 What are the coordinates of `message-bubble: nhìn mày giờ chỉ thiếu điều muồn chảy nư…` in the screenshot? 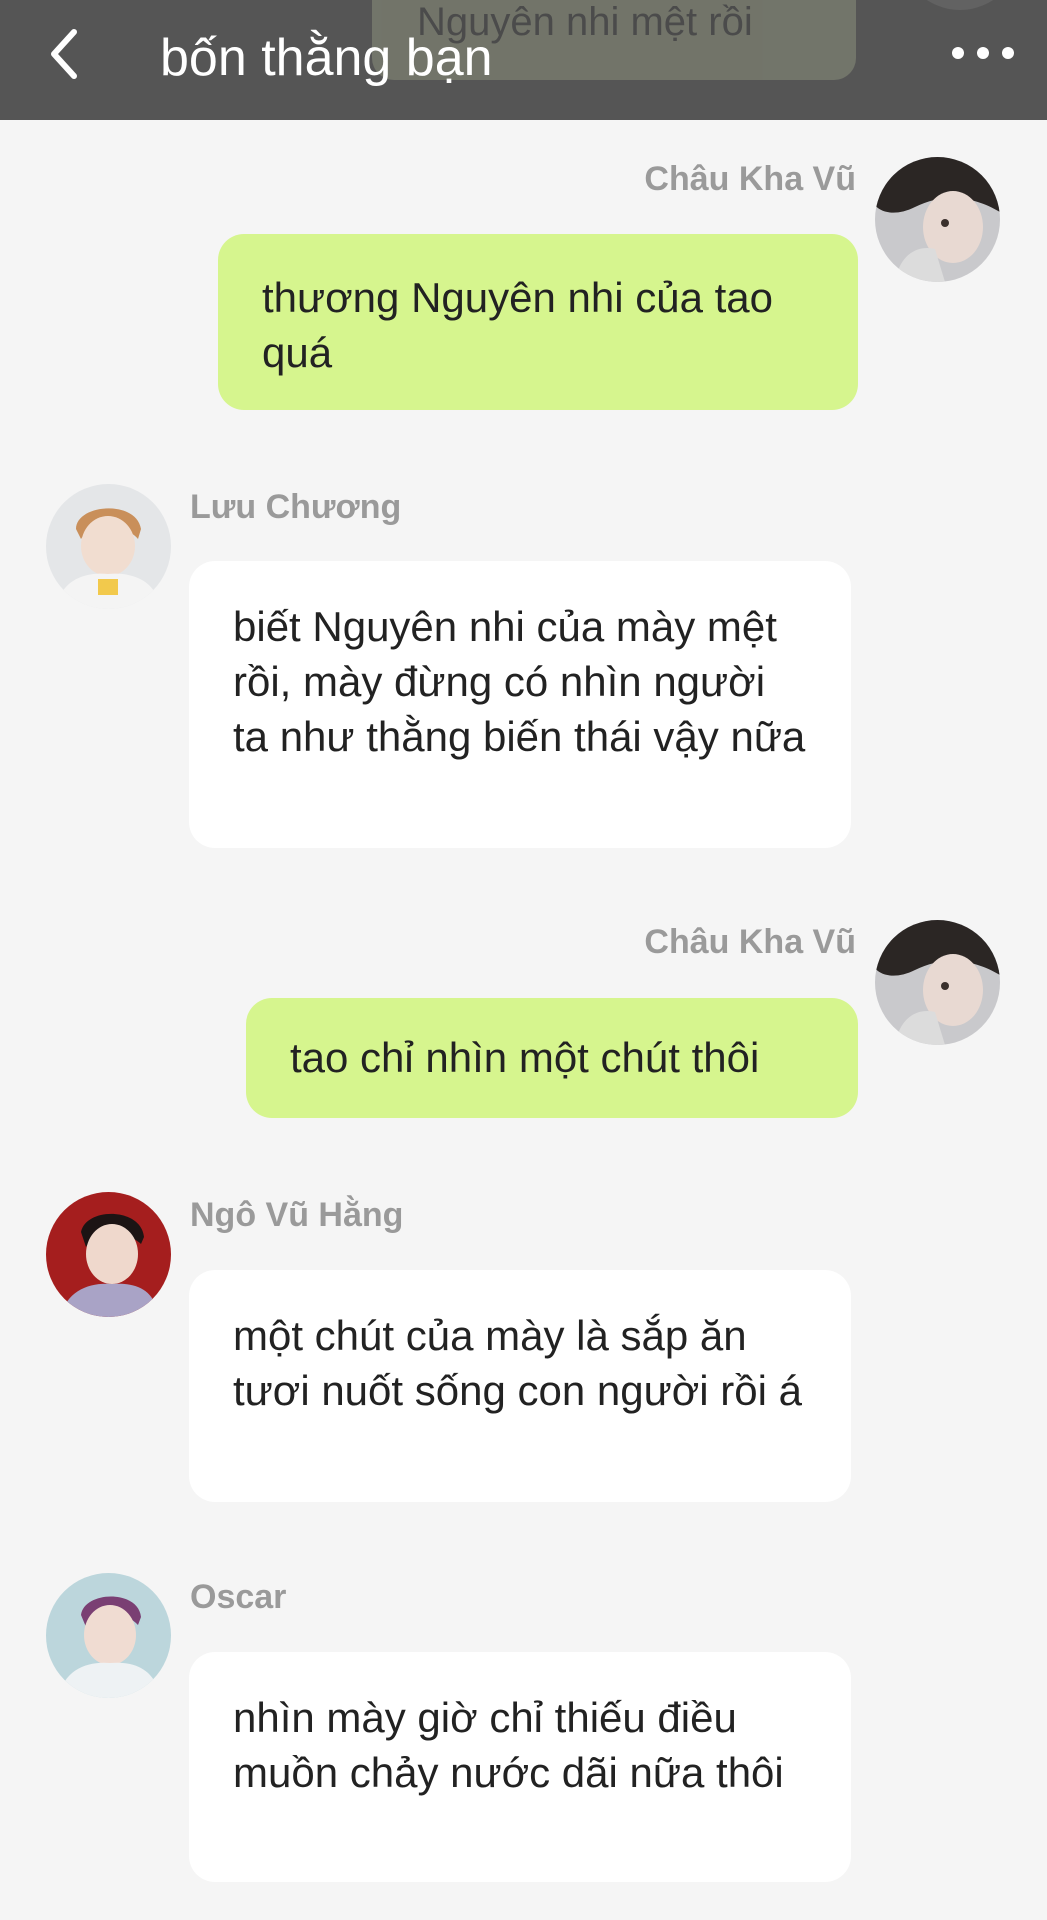 It's located at (520, 1767).